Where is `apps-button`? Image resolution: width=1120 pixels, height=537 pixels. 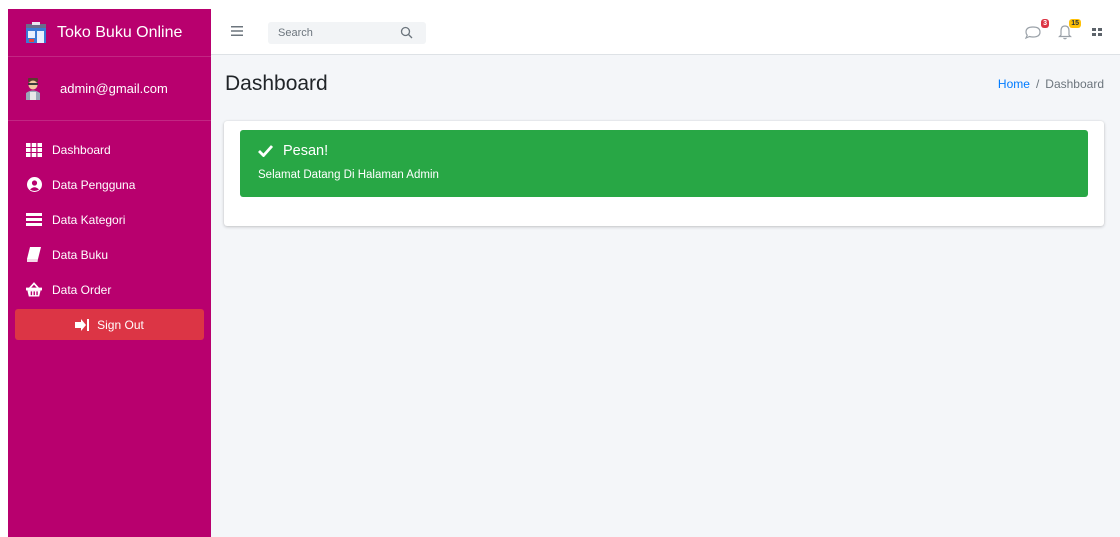
apps-button is located at coordinates (1097, 32).